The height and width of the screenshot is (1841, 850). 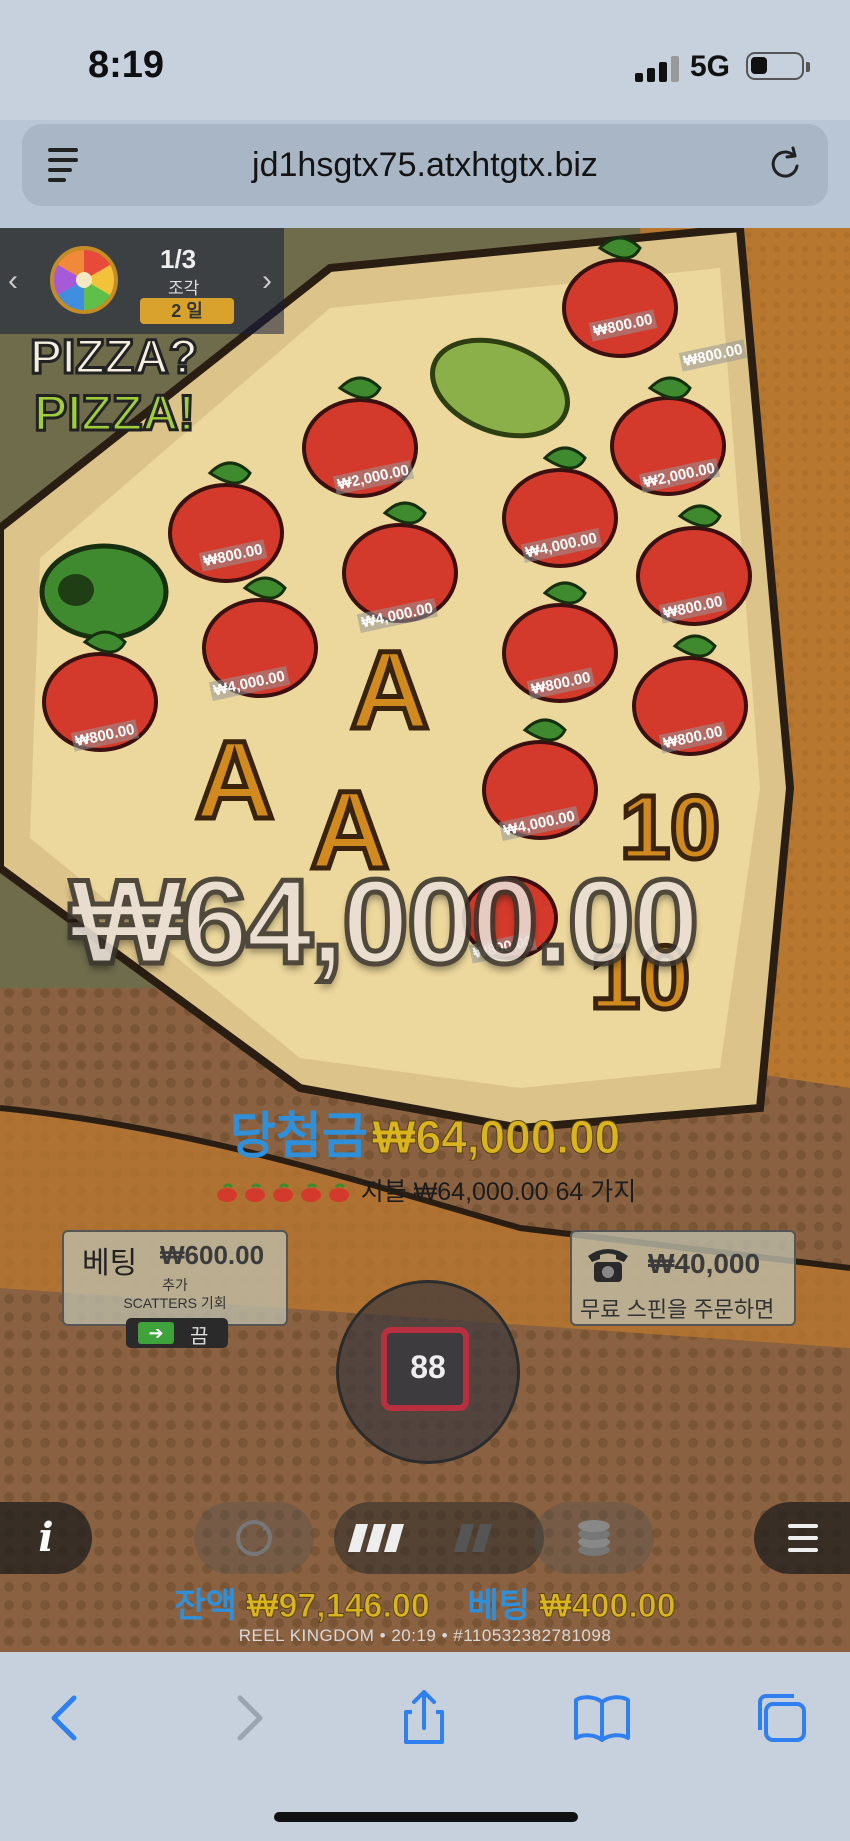 I want to click on chevron-right-icon: ›, so click(x=267, y=281).